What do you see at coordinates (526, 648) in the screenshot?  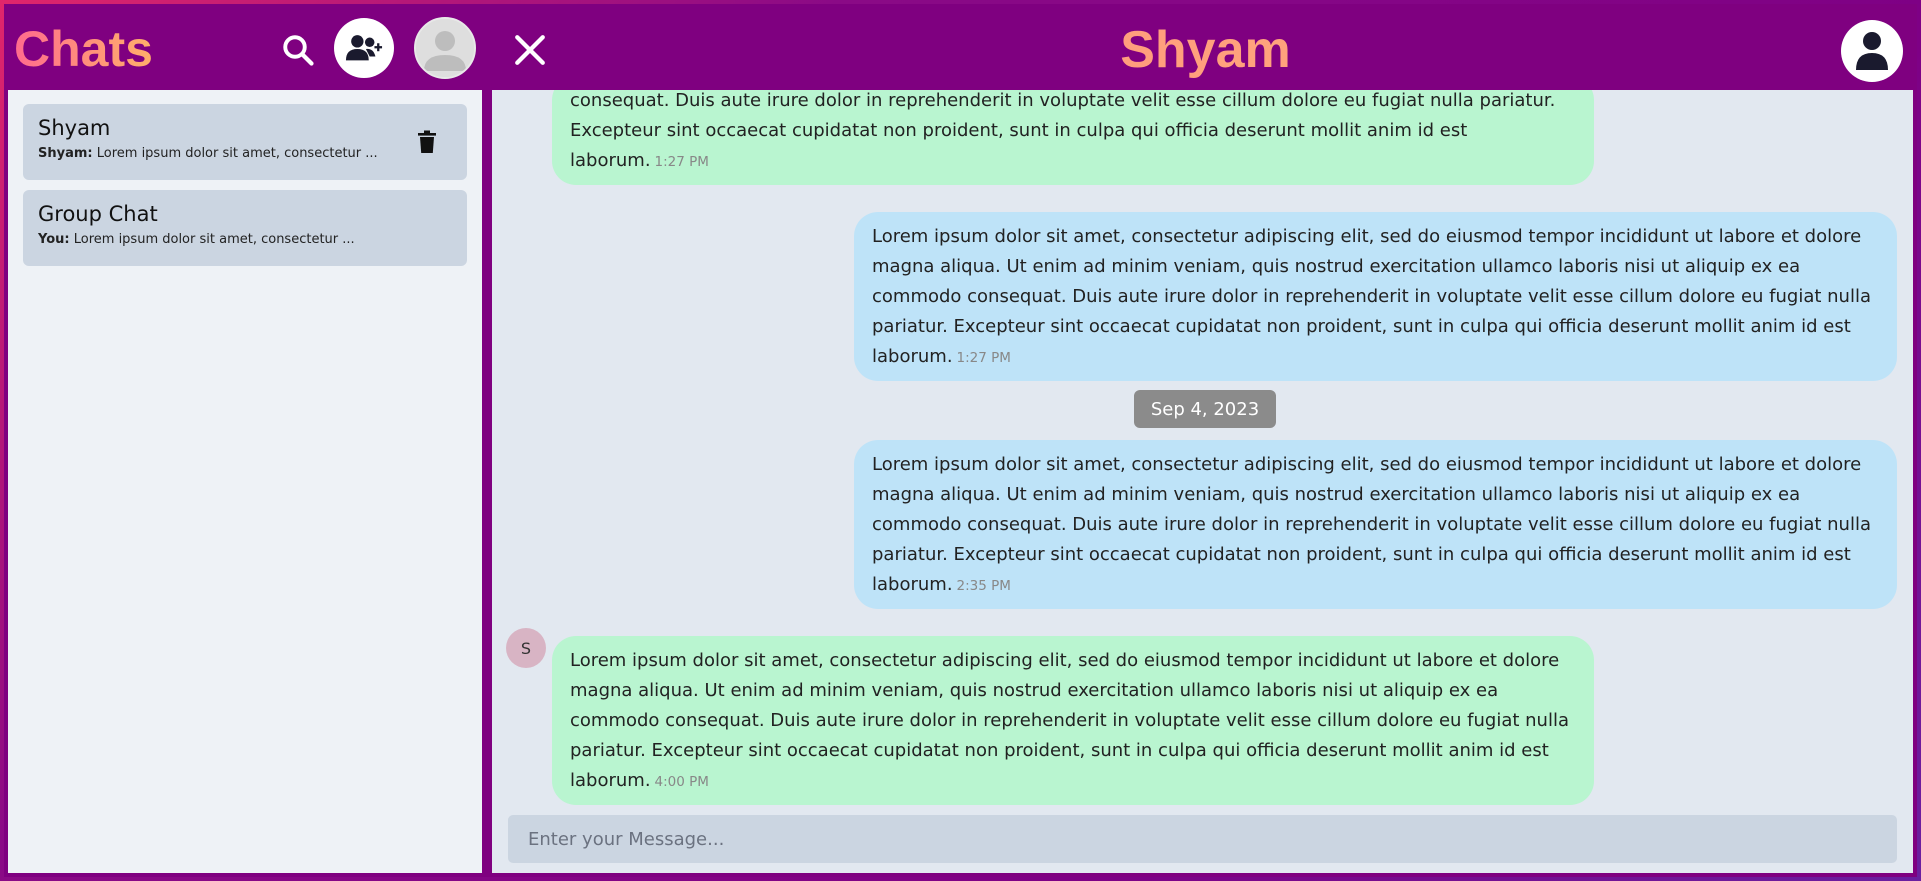 I see `sender-avatar: S` at bounding box center [526, 648].